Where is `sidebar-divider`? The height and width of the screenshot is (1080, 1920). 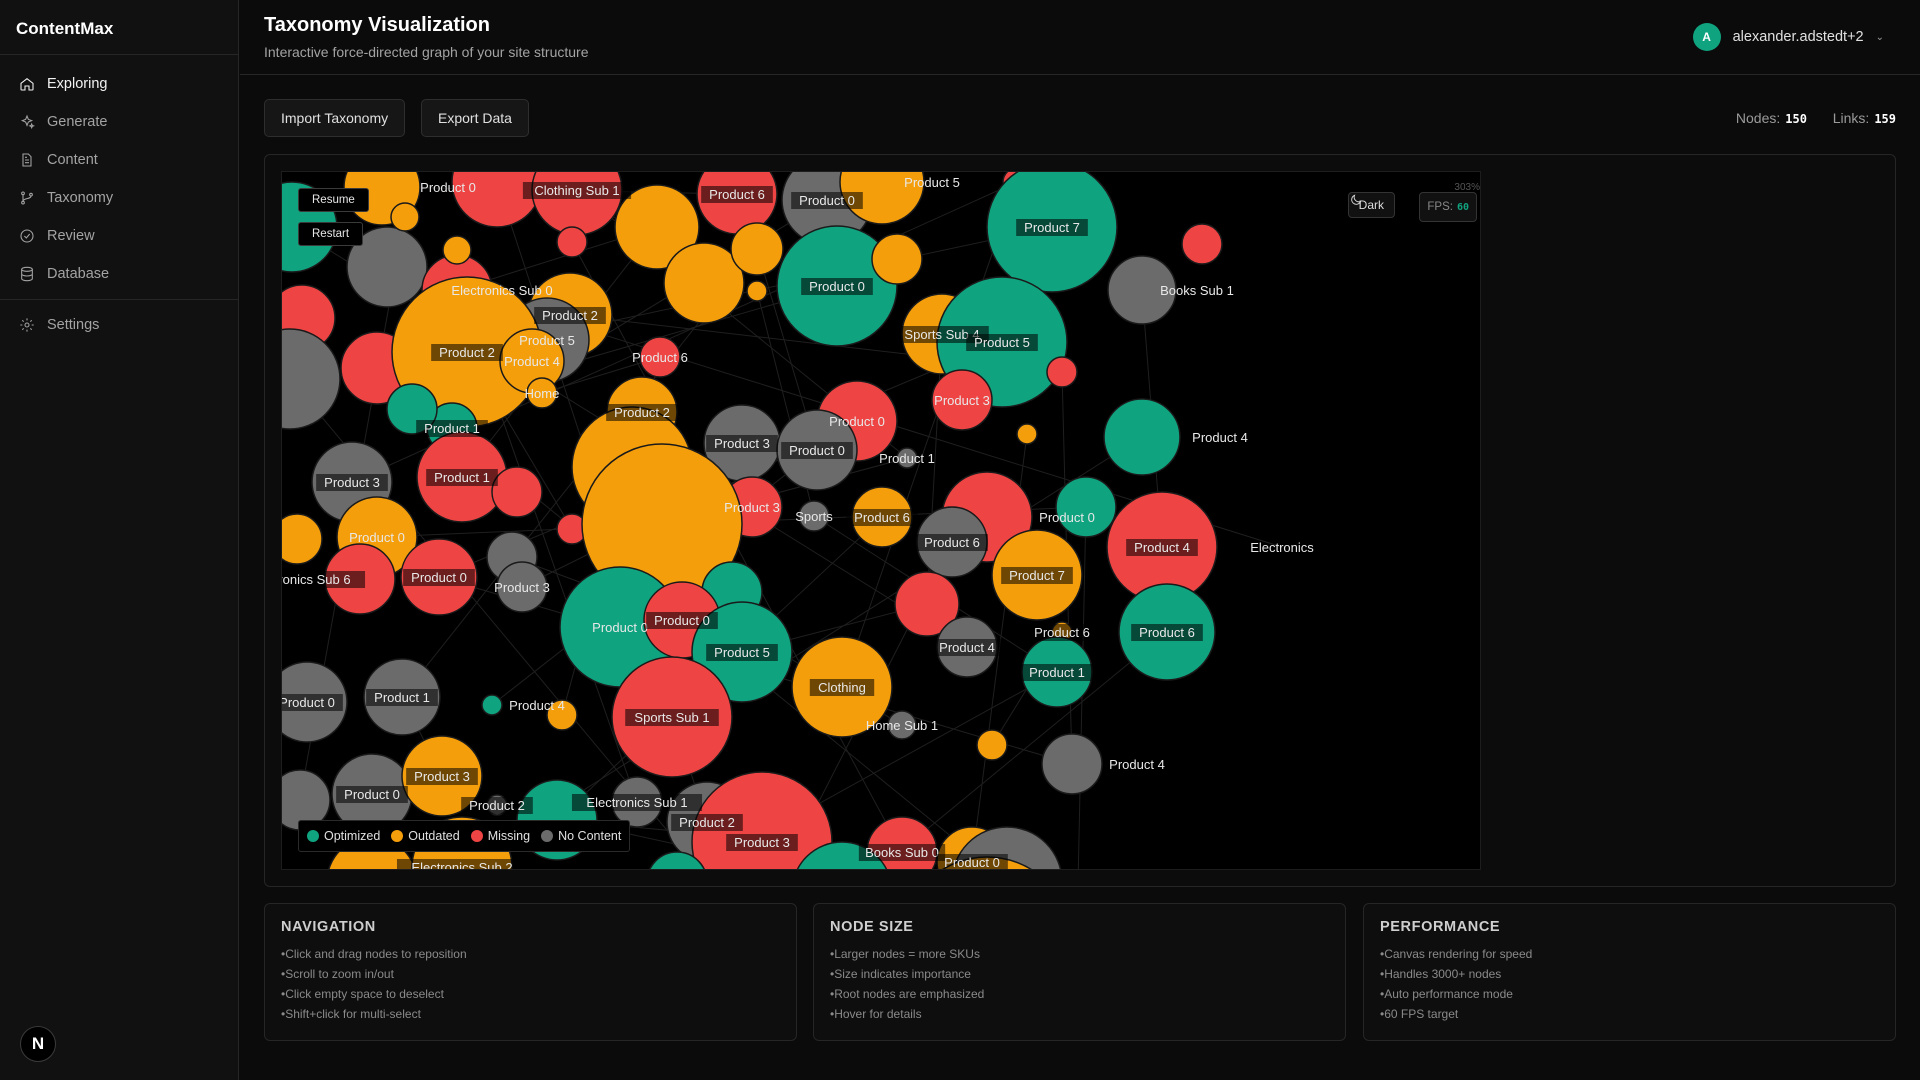 sidebar-divider is located at coordinates (119, 299).